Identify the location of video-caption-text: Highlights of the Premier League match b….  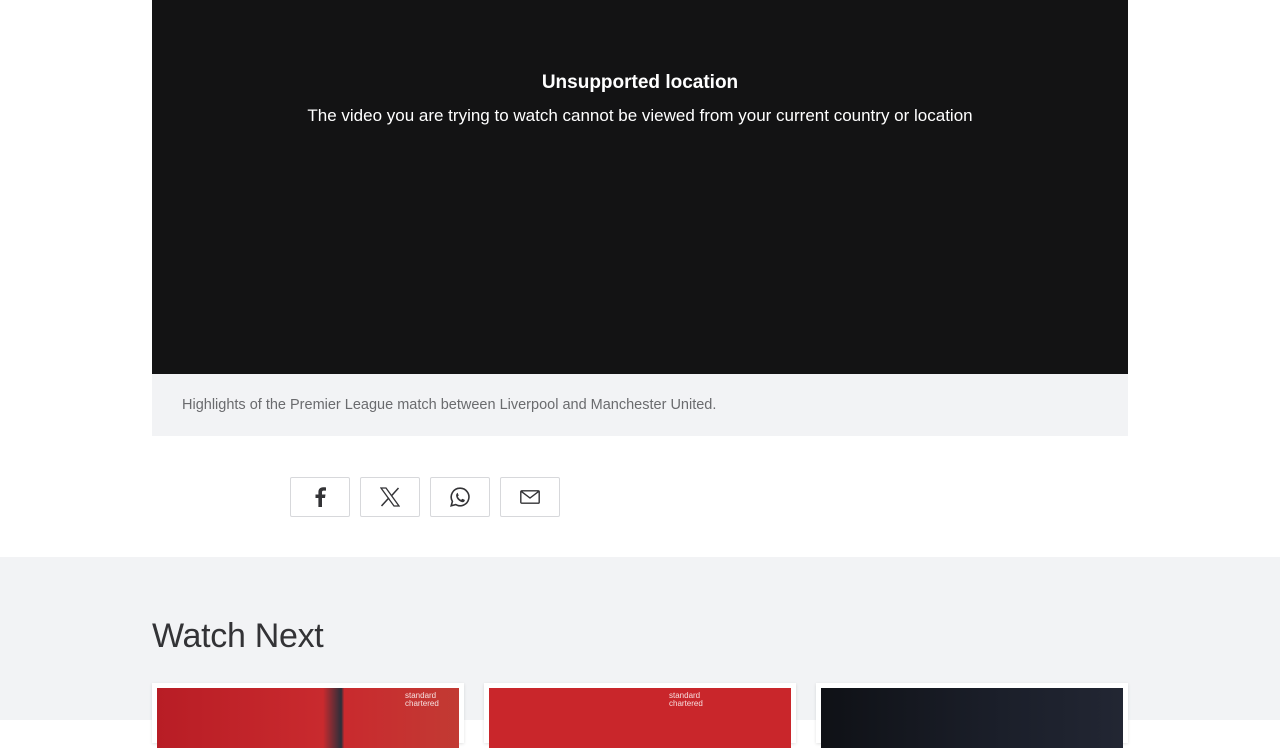
(449, 405).